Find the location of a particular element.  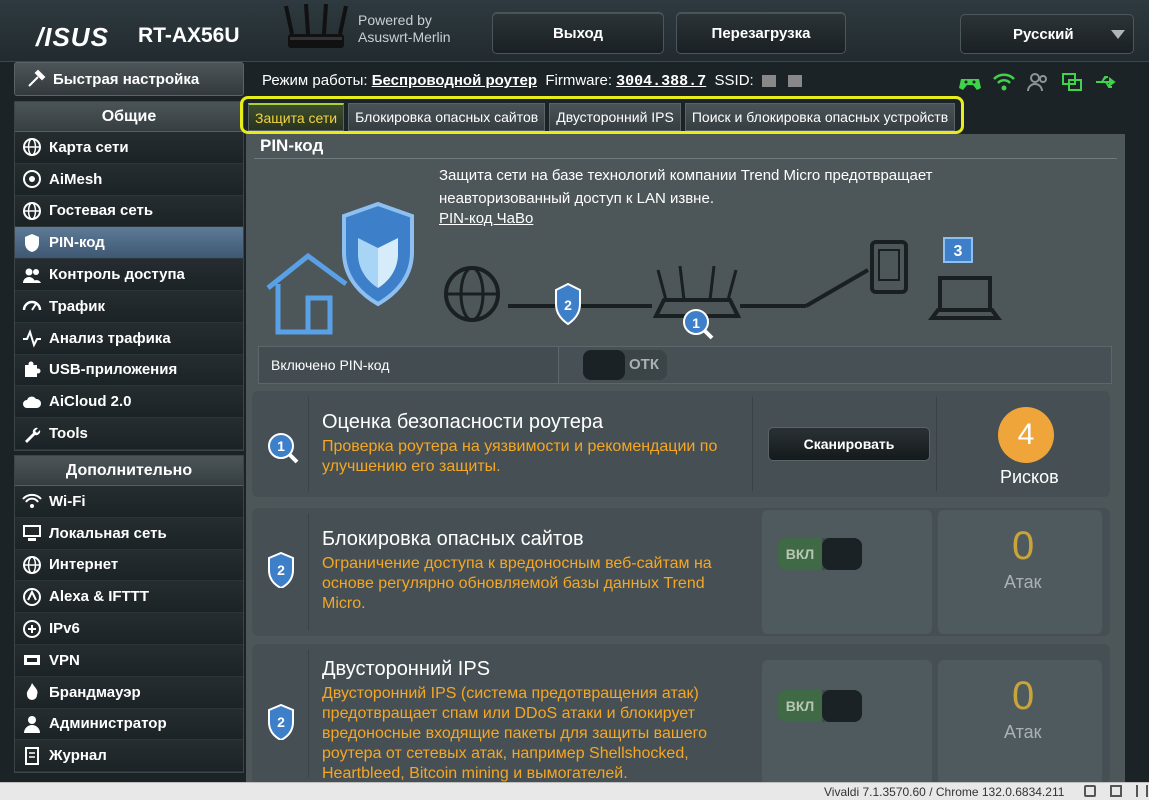

admin-icon is located at coordinates (32, 724).